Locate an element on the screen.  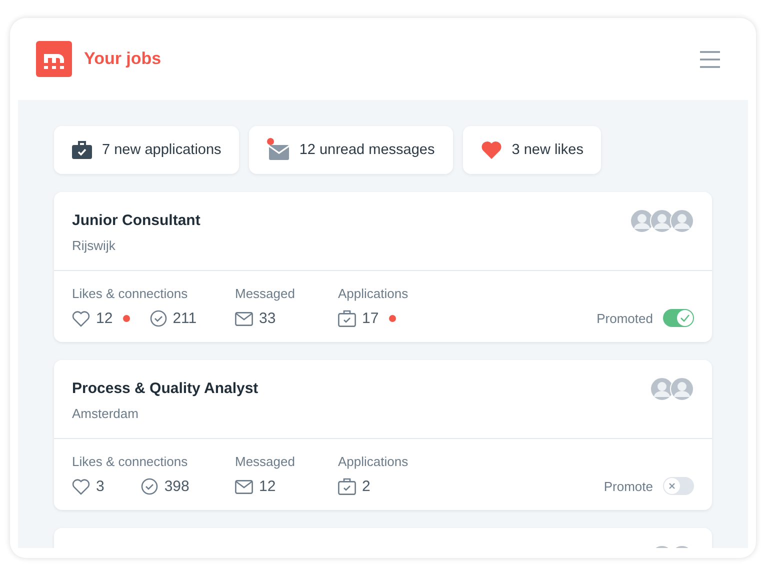
summary-chip: 7 new applications is located at coordinates (147, 150).